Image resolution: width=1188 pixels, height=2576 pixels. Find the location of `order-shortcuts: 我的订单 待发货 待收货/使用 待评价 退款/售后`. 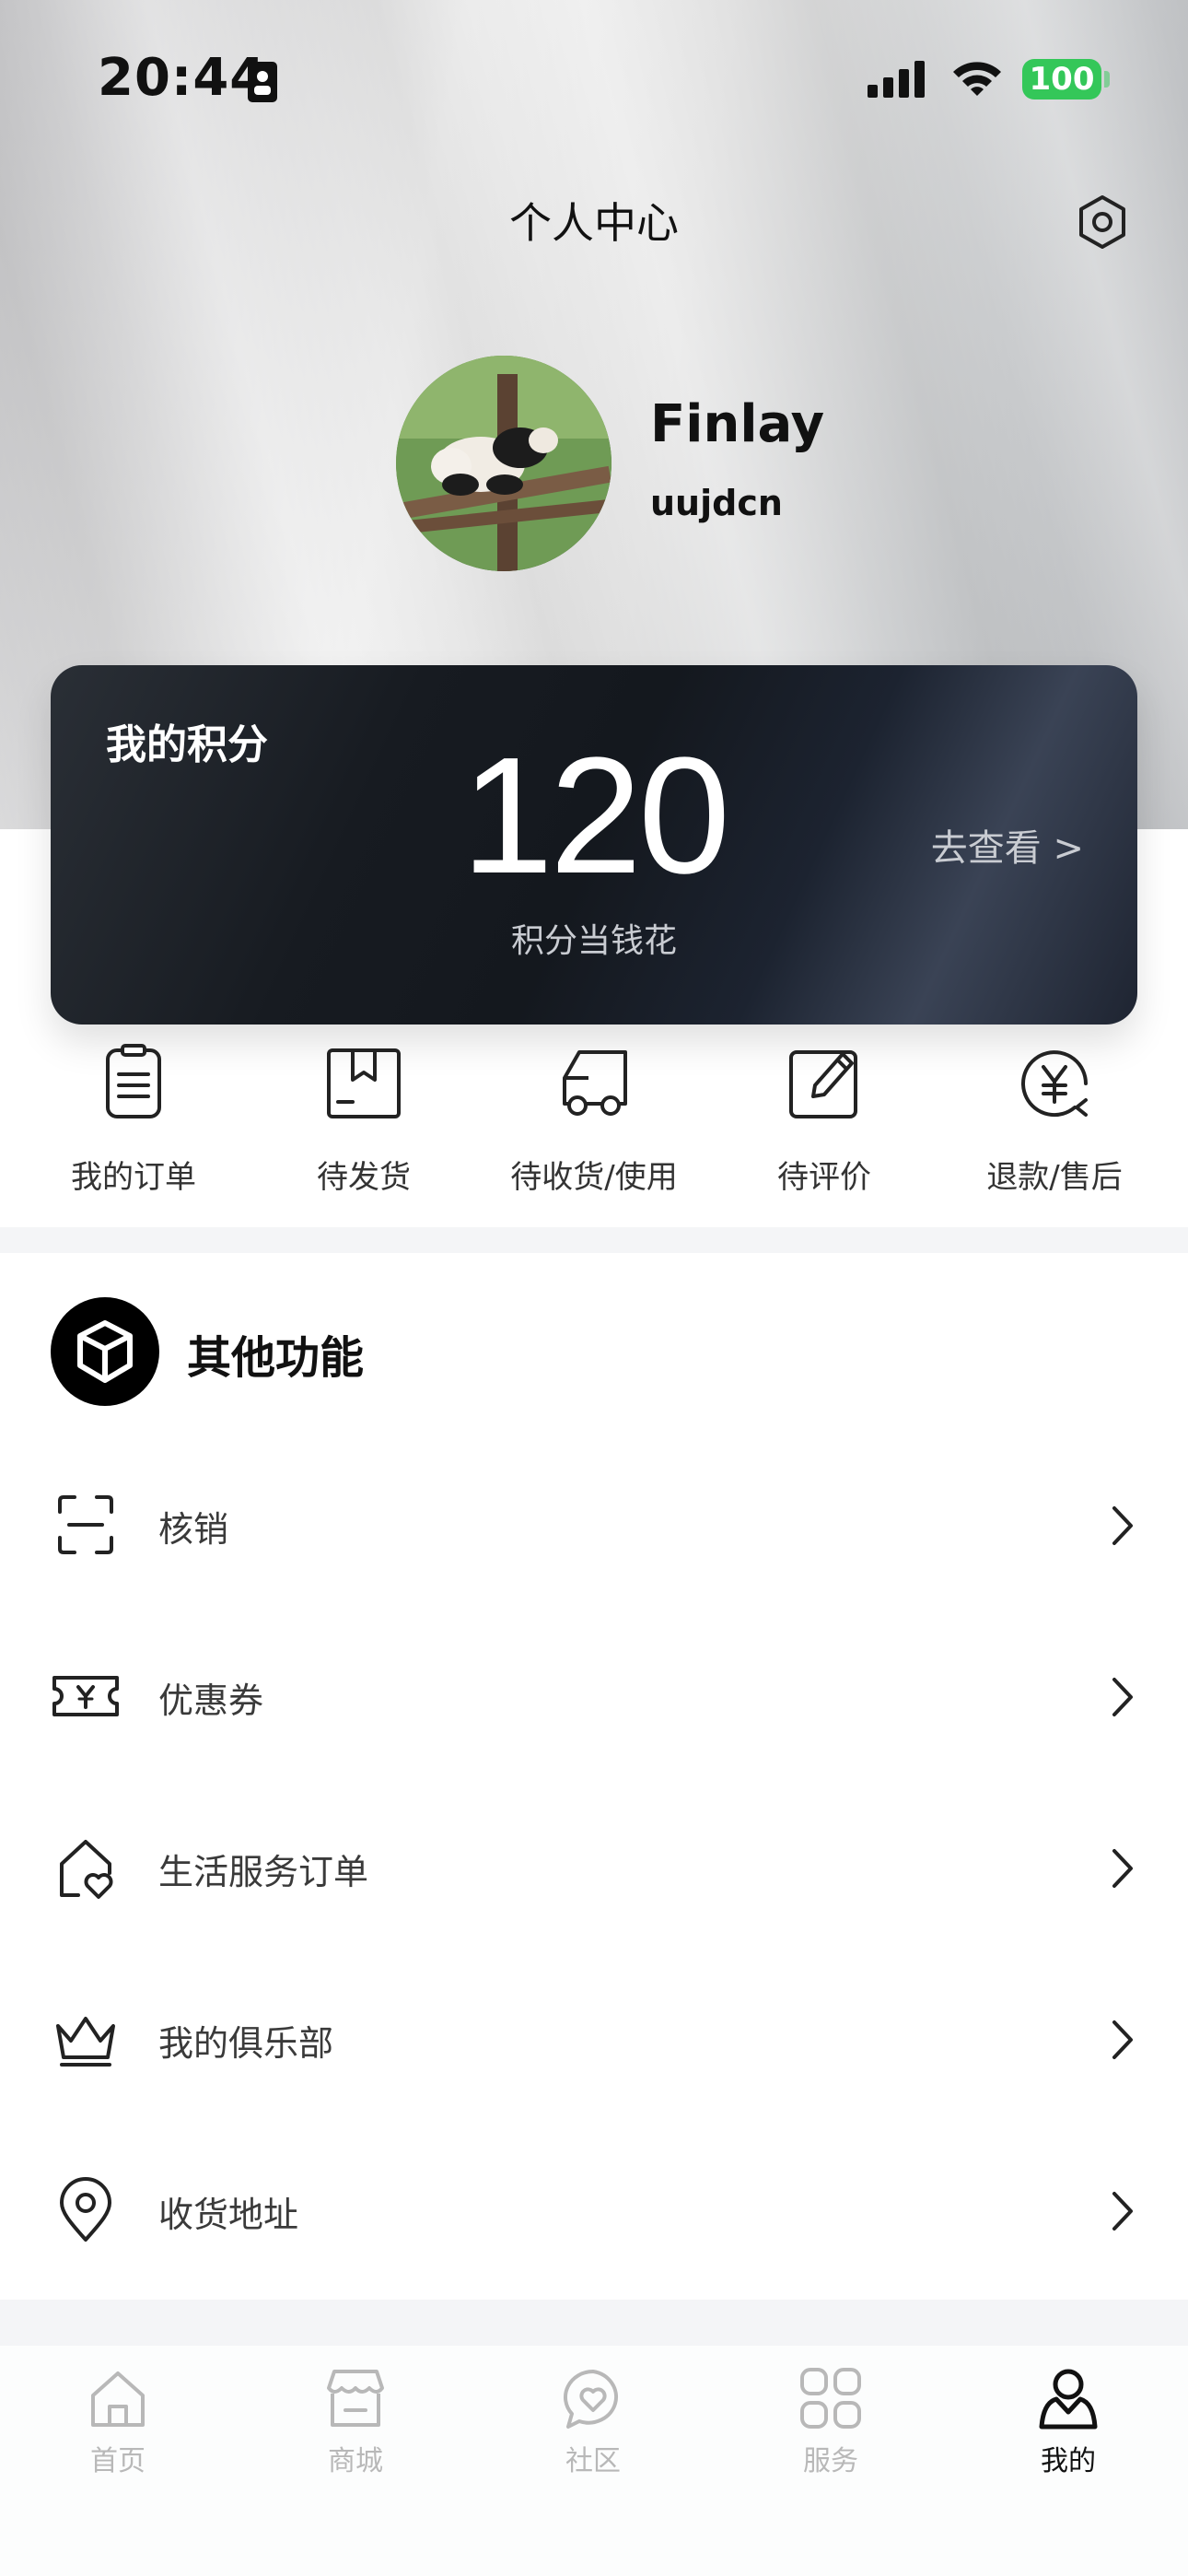

order-shortcuts: 我的订单 待发货 待收货/使用 待评价 退款/售后 is located at coordinates (594, 1133).